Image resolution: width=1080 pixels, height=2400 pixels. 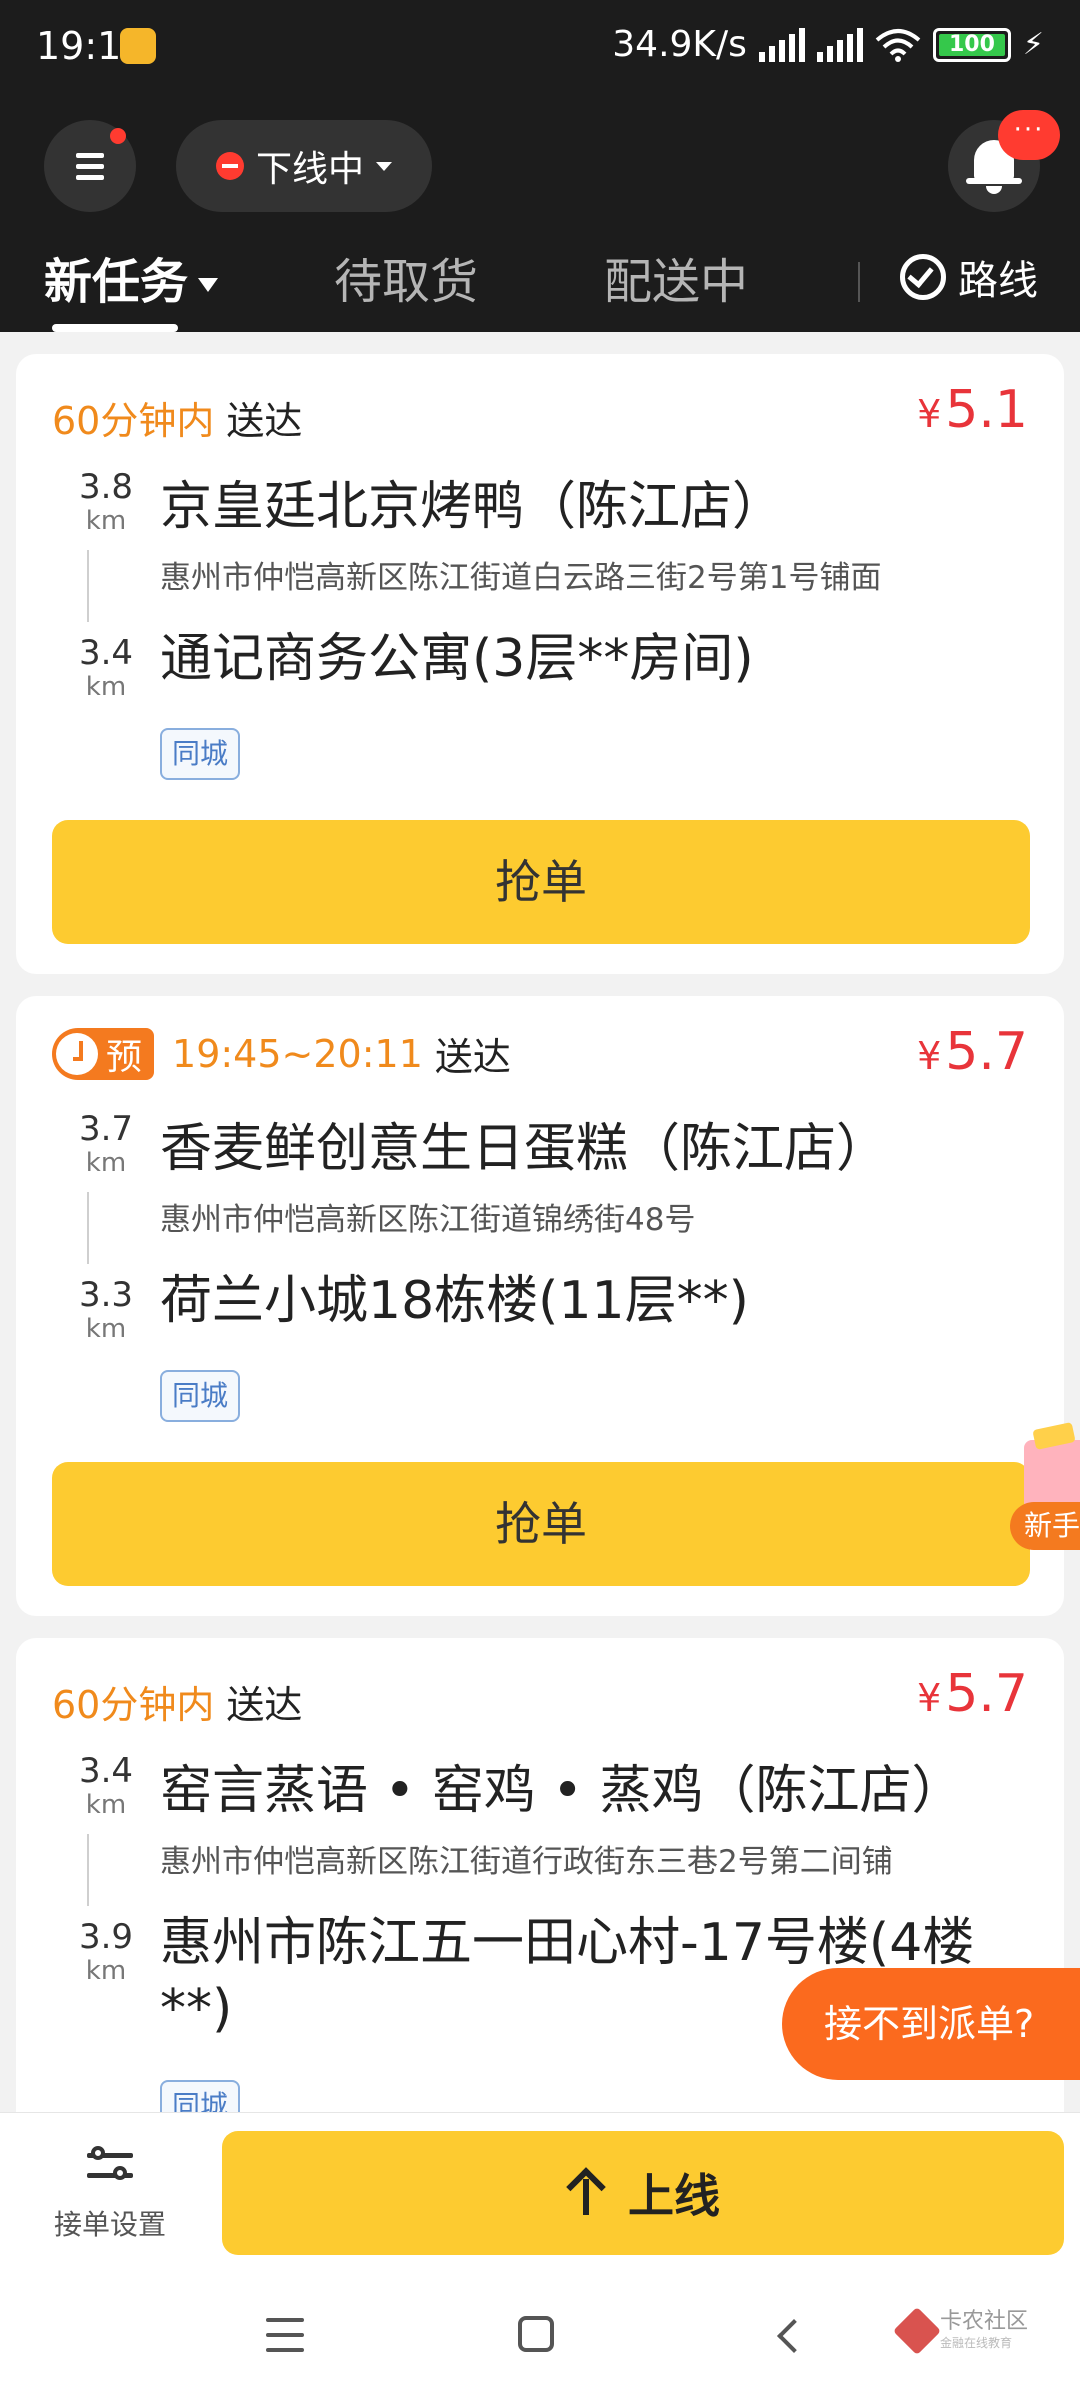 I want to click on menu-button, so click(x=90, y=166).